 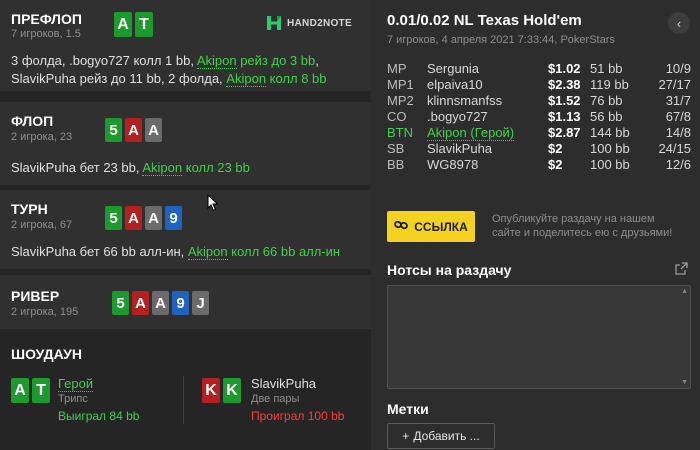 What do you see at coordinates (606, 100) in the screenshot?
I see `player-stack-bb: 76 bb` at bounding box center [606, 100].